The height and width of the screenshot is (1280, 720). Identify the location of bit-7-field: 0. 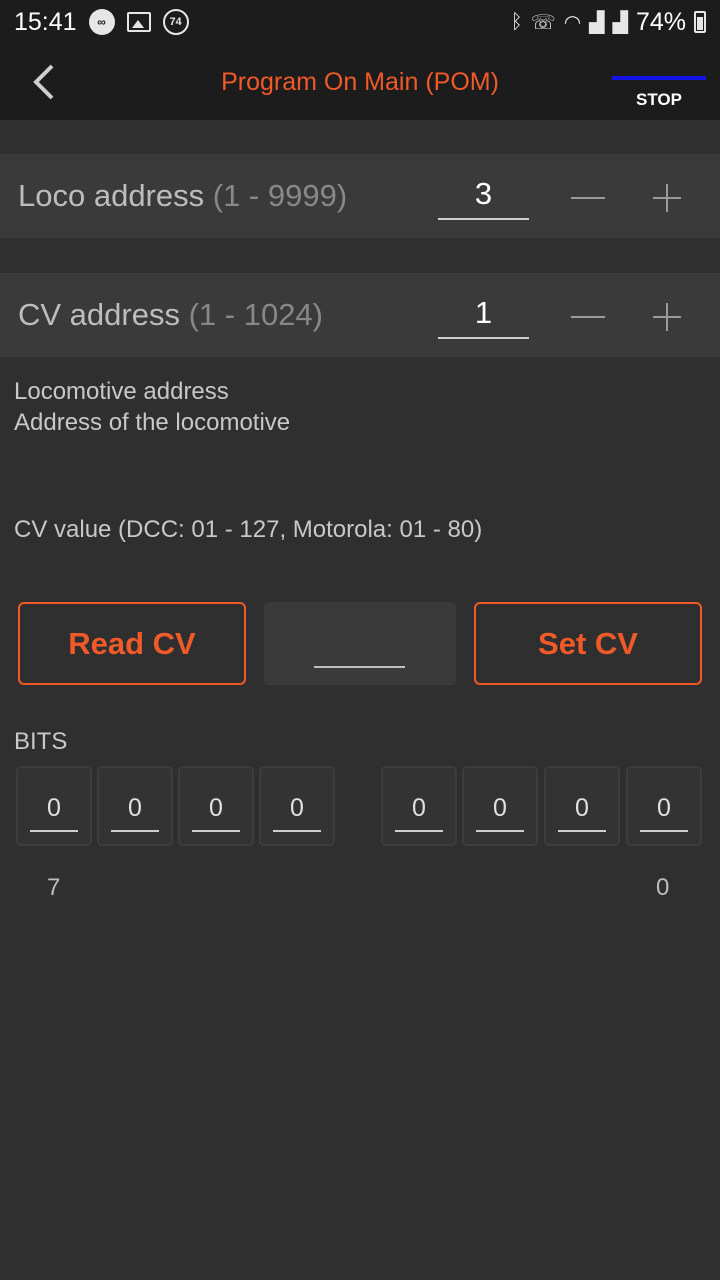
(54, 806).